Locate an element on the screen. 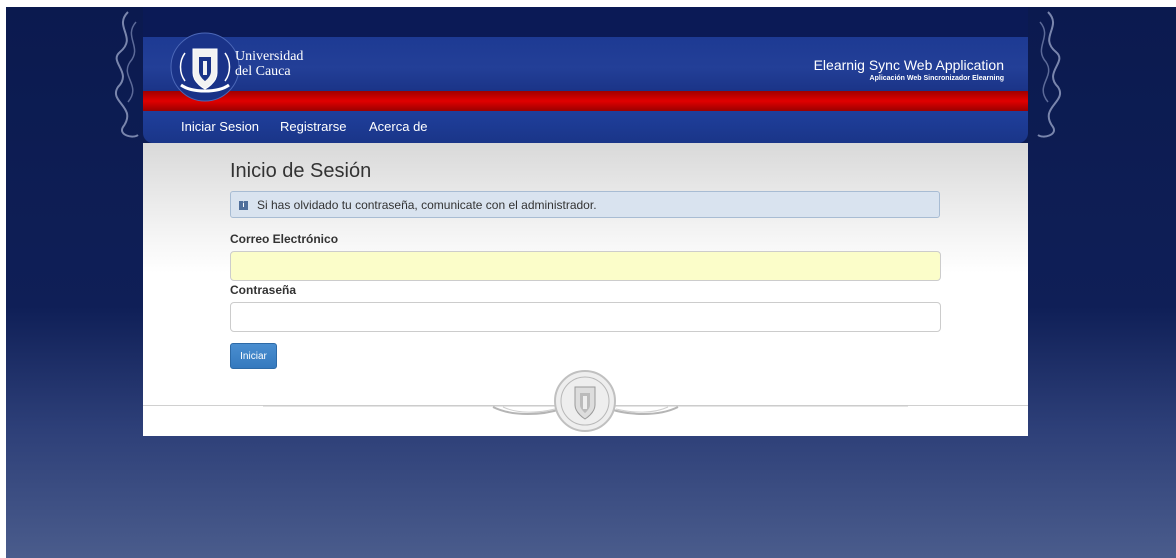 This screenshot has height=558, width=1176. password-field is located at coordinates (585, 317).